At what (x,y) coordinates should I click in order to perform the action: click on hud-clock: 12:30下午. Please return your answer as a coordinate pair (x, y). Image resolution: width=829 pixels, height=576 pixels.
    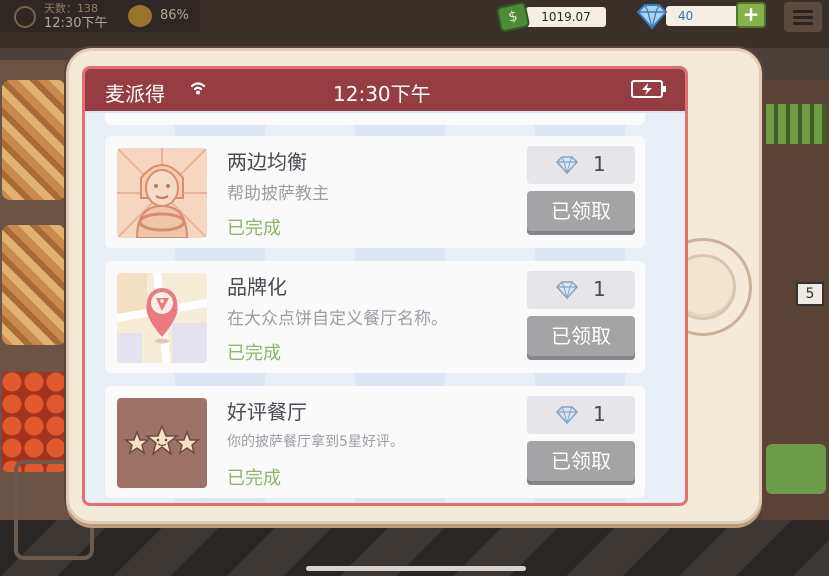
    Looking at the image, I should click on (76, 23).